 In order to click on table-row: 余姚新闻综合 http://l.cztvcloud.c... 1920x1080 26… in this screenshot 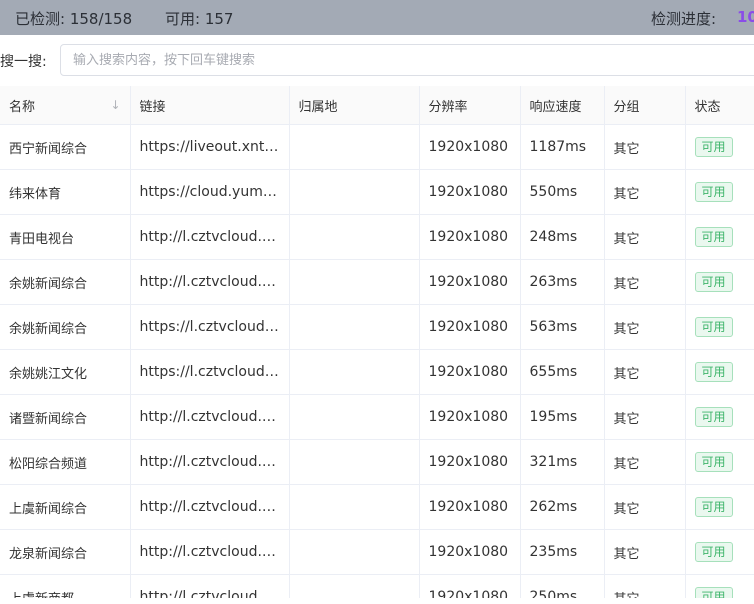, I will do `click(377, 282)`.